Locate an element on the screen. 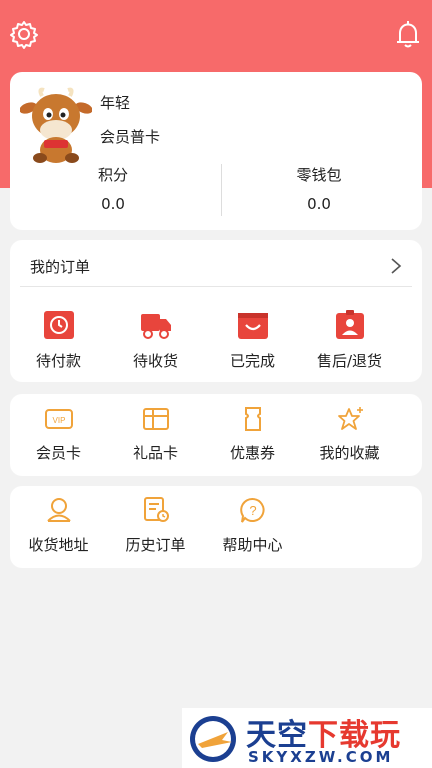 This screenshot has width=432, height=768. truck-icon is located at coordinates (155, 326).